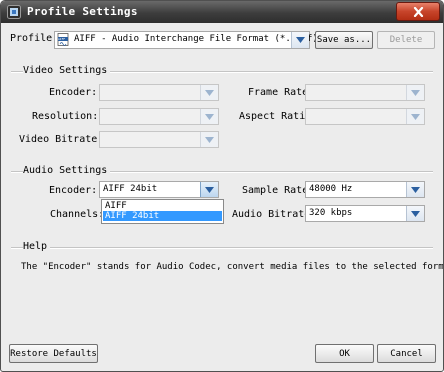  What do you see at coordinates (53, 353) in the screenshot?
I see `restore-defaults-button: Restore Defaults` at bounding box center [53, 353].